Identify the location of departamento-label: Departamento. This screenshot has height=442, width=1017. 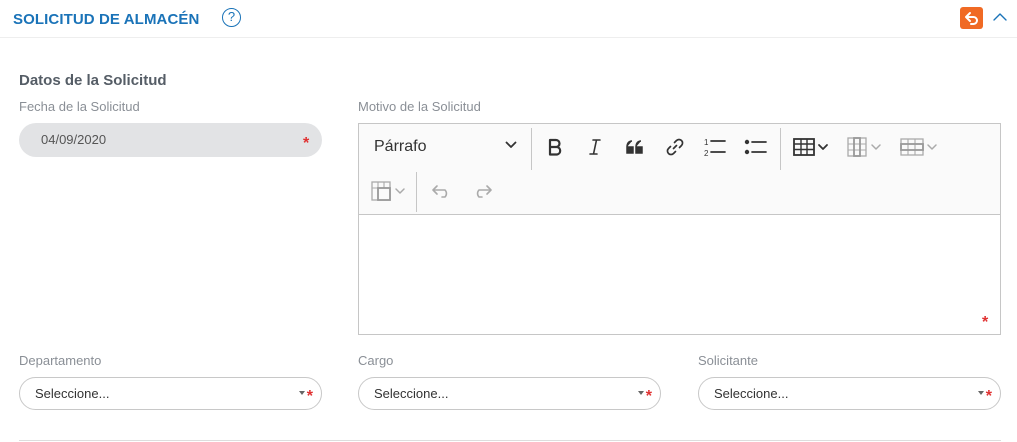
(60, 360).